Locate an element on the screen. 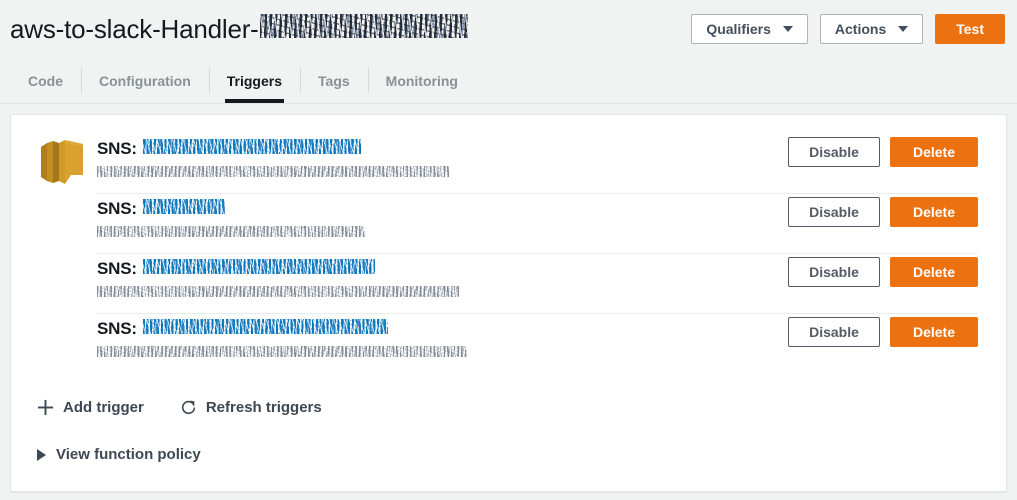  actions-label: Actions is located at coordinates (860, 29).